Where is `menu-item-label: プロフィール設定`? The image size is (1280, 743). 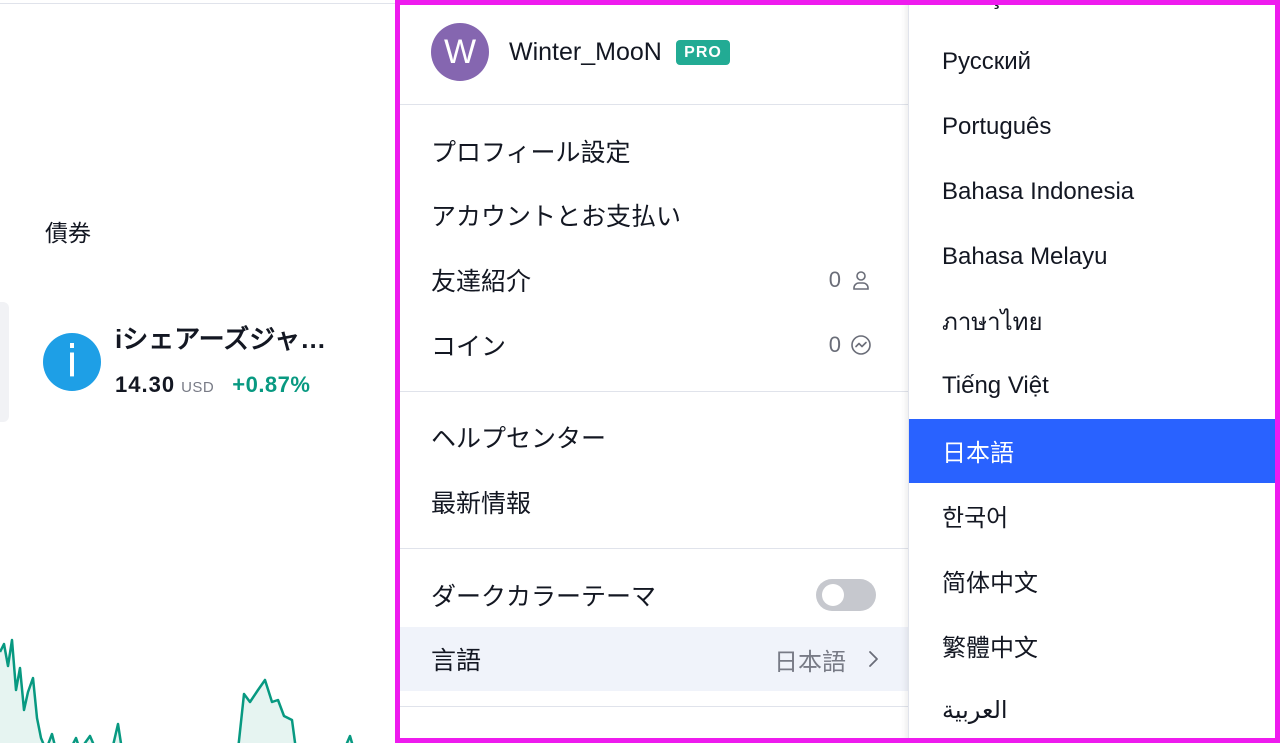
menu-item-label: プロフィール設定 is located at coordinates (531, 153).